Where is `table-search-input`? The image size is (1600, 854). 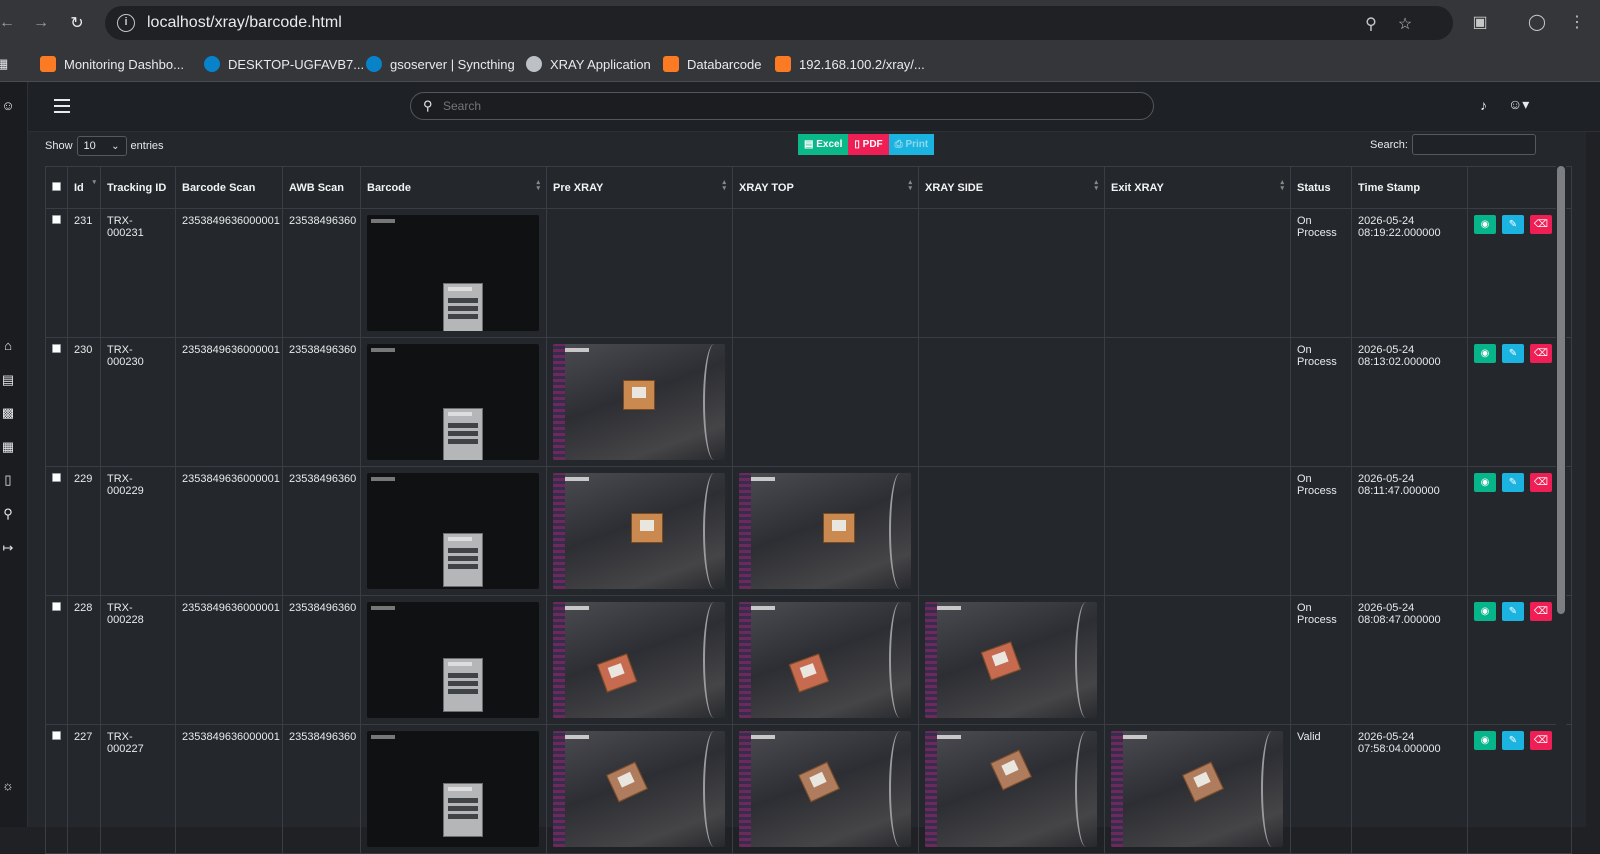
table-search-input is located at coordinates (1473, 144).